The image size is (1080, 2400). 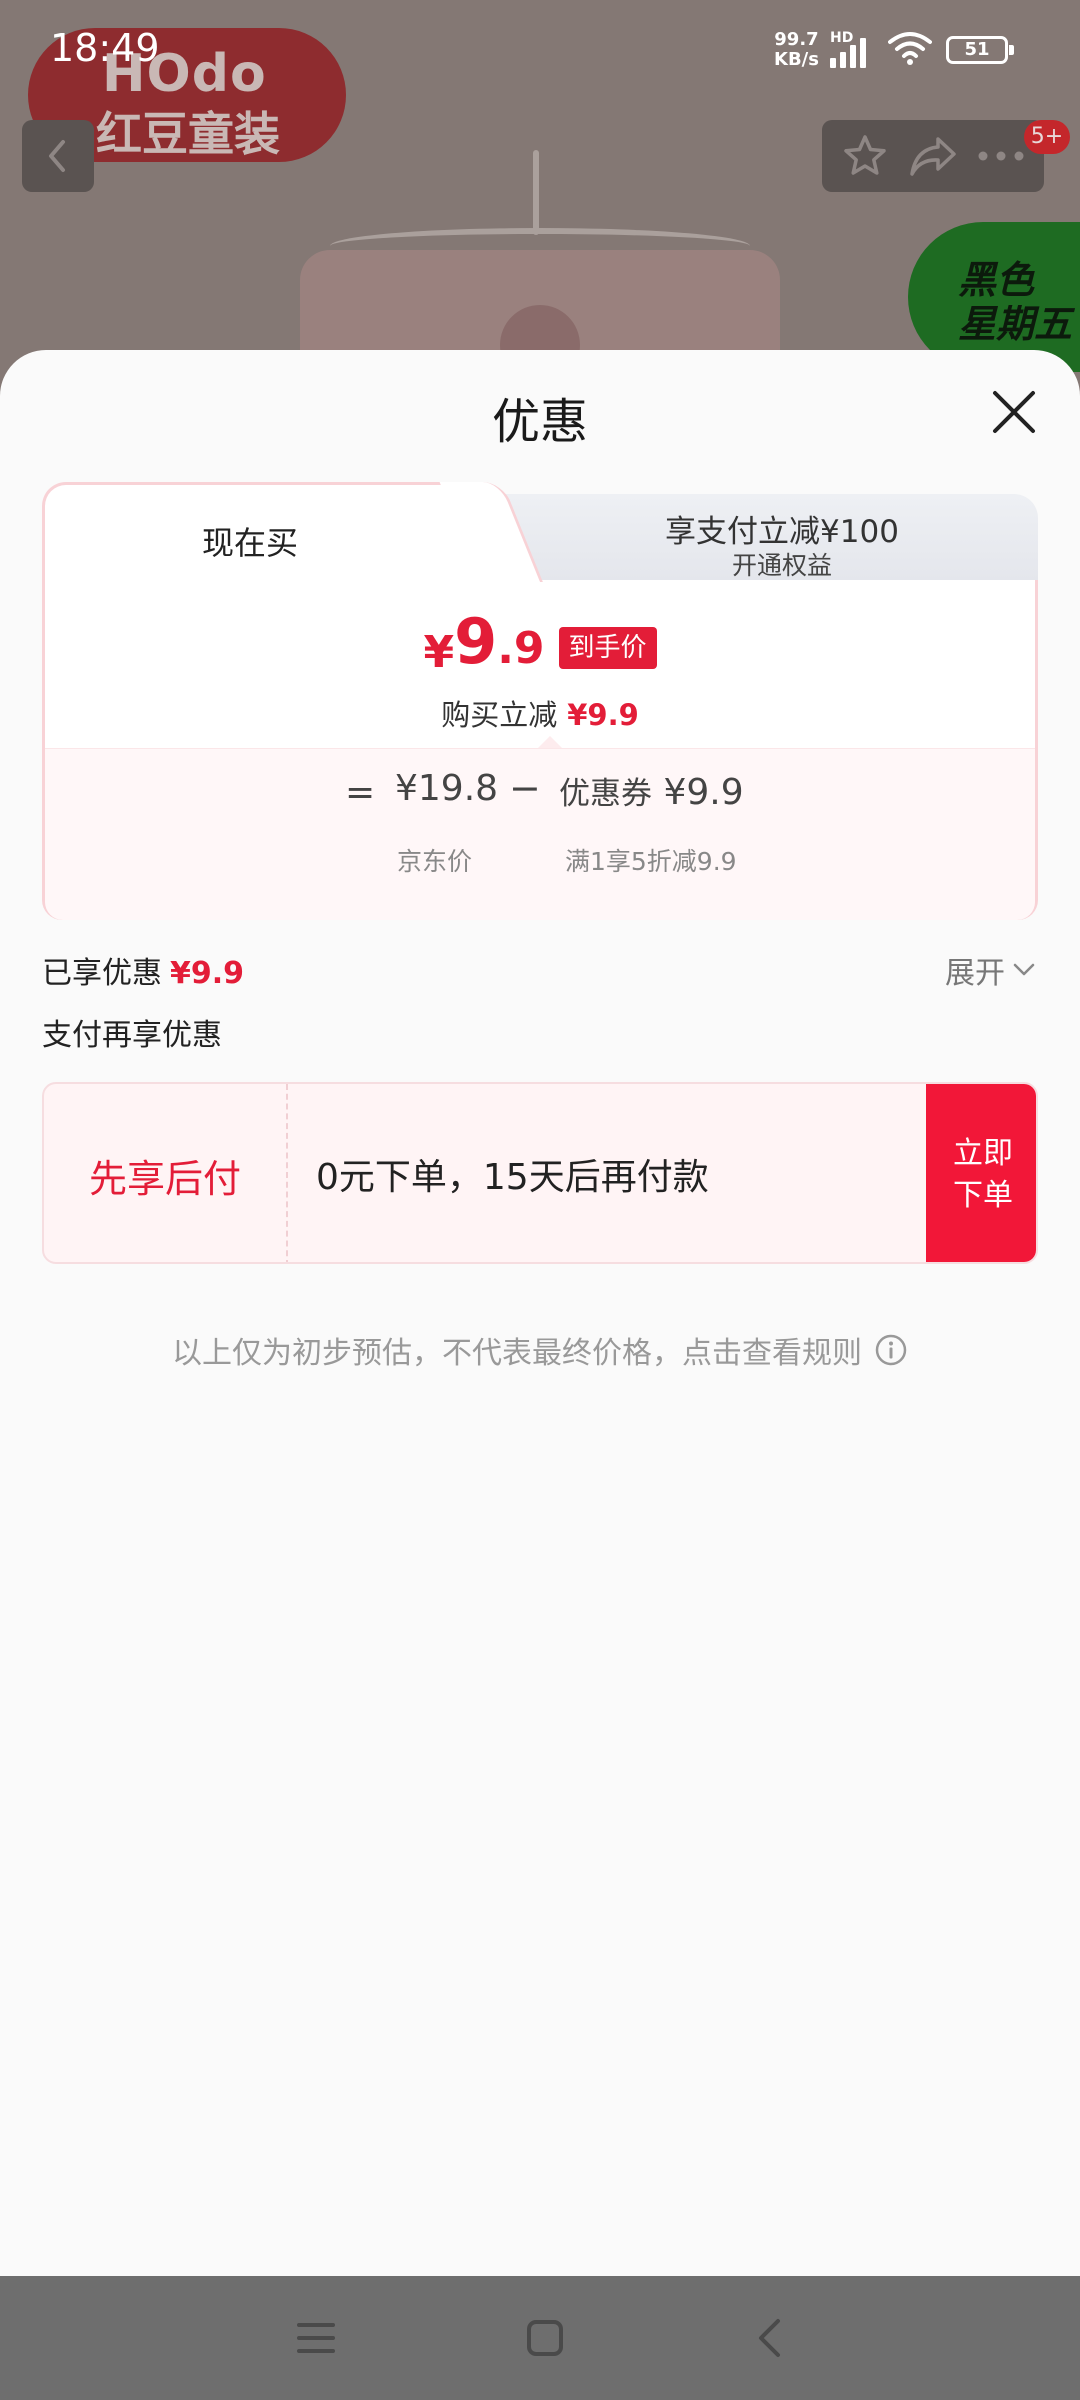 I want to click on instant-cut-label: 购买立减, so click(x=499, y=715).